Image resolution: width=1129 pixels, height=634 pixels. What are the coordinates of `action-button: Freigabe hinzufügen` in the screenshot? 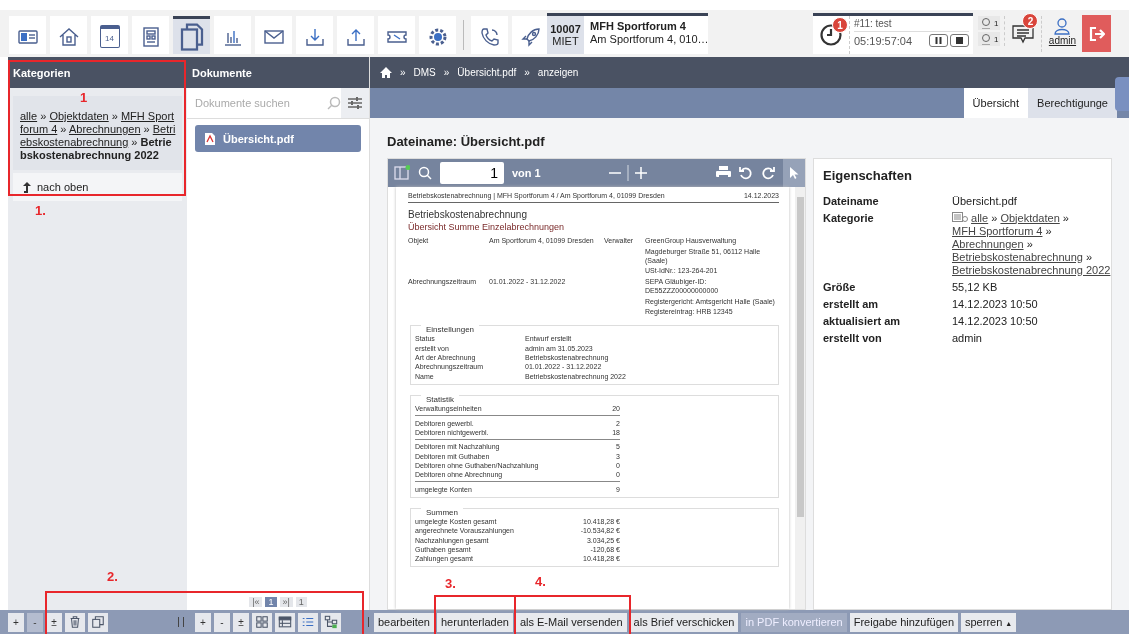 It's located at (903, 622).